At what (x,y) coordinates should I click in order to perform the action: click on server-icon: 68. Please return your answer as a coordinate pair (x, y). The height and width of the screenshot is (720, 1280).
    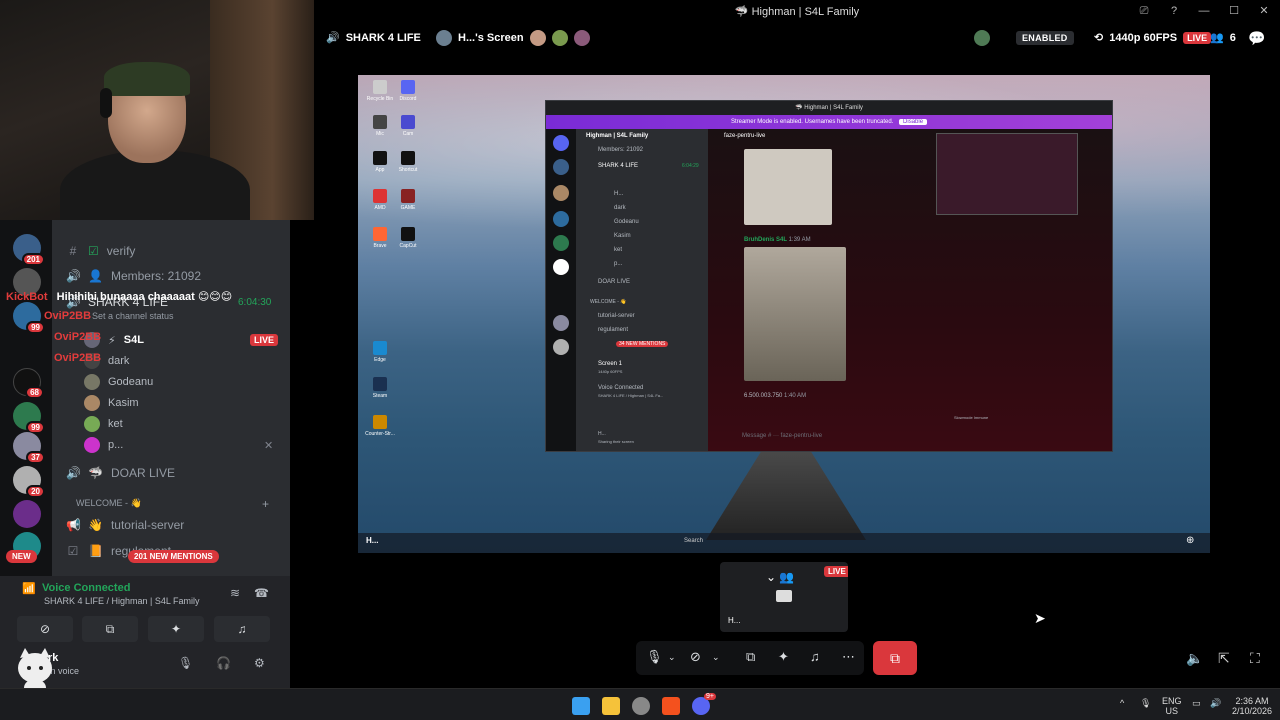
    Looking at the image, I should click on (28, 383).